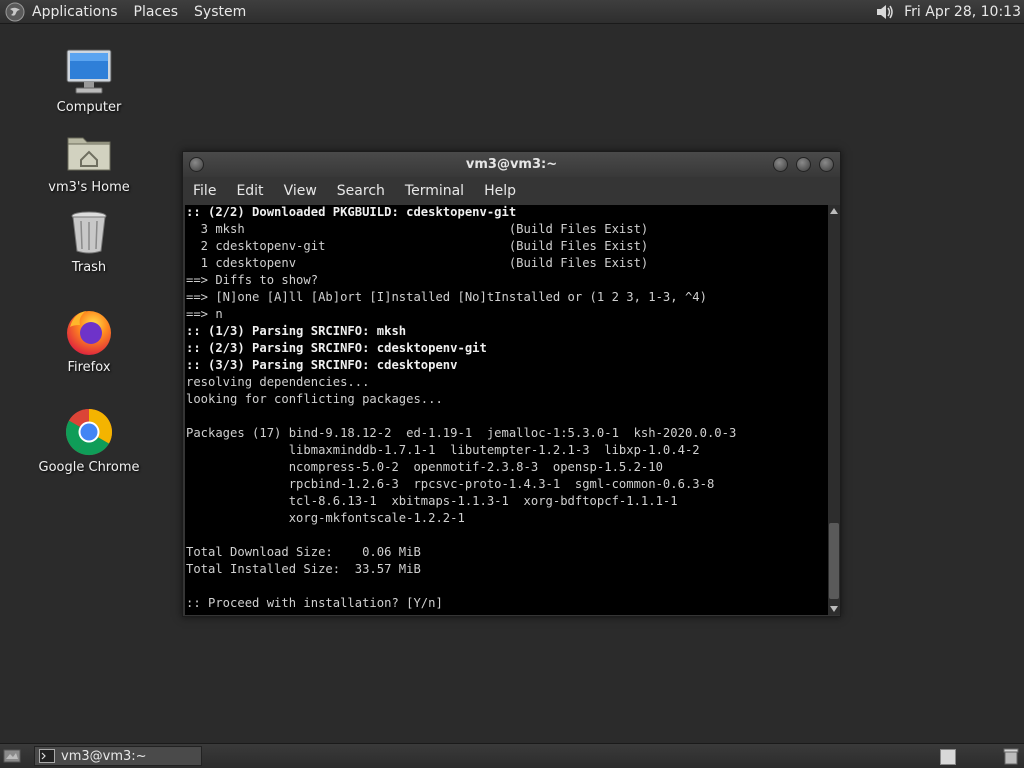 This screenshot has width=1024, height=768. What do you see at coordinates (89, 187) in the screenshot?
I see `desktop-icon-label: vm3's Home` at bounding box center [89, 187].